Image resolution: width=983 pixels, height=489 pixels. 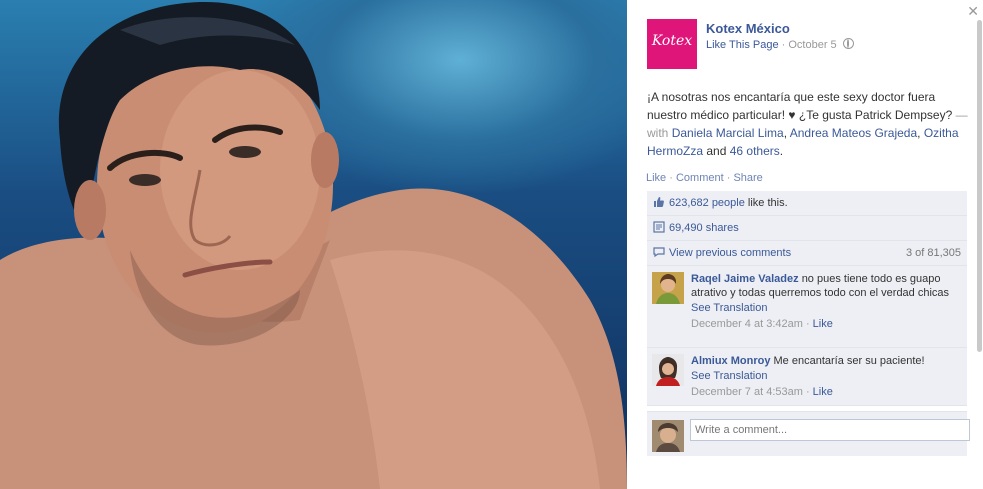 I want to click on post-date: October 5, so click(x=812, y=45).